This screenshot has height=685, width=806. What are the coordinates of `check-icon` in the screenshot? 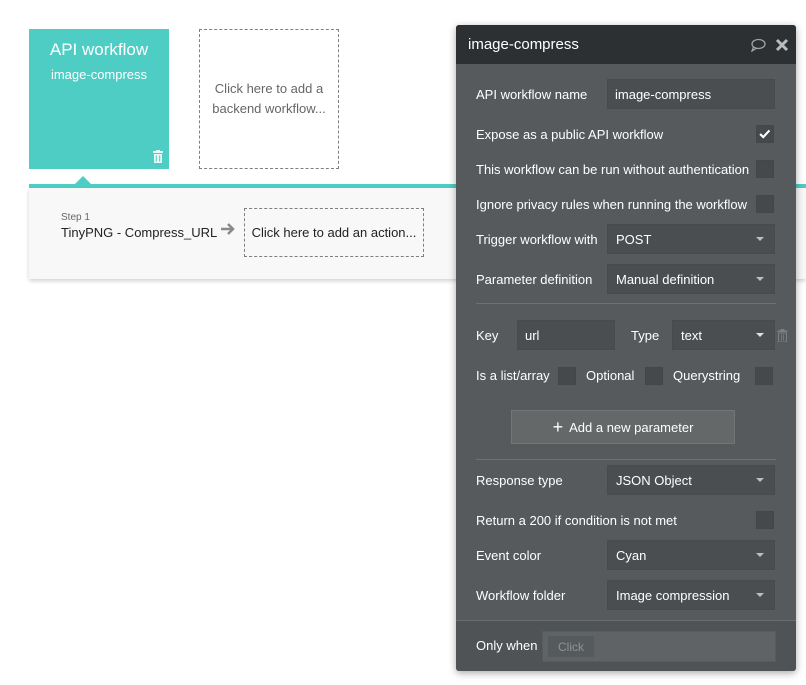 It's located at (765, 134).